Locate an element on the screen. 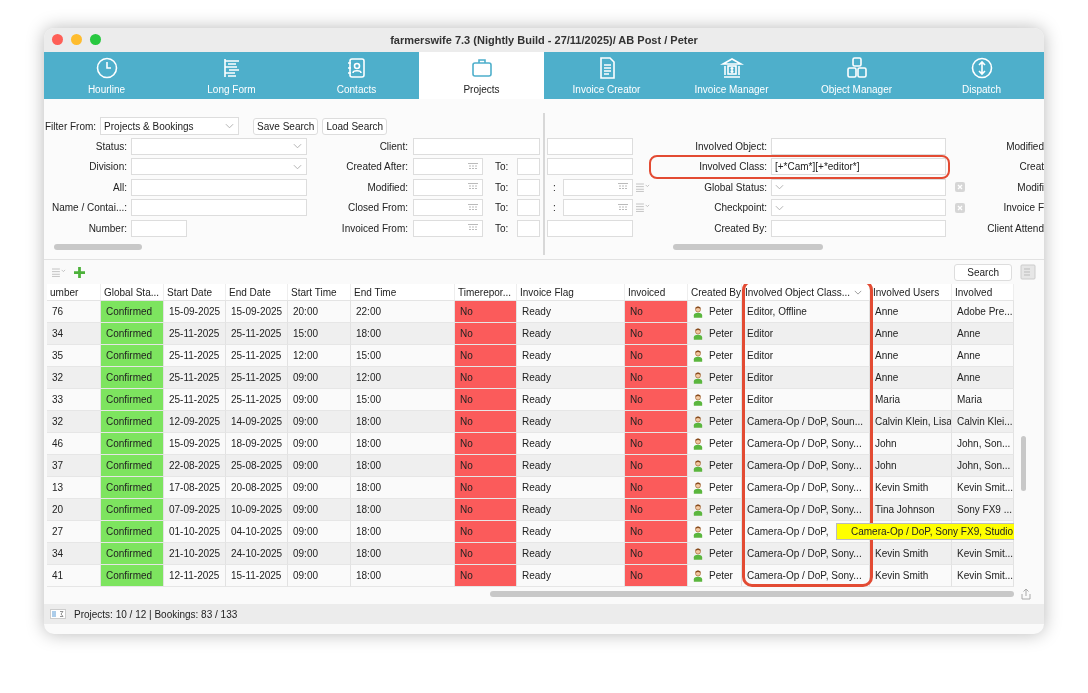 The image size is (1088, 693). column-header: Start Time is located at coordinates (319, 292).